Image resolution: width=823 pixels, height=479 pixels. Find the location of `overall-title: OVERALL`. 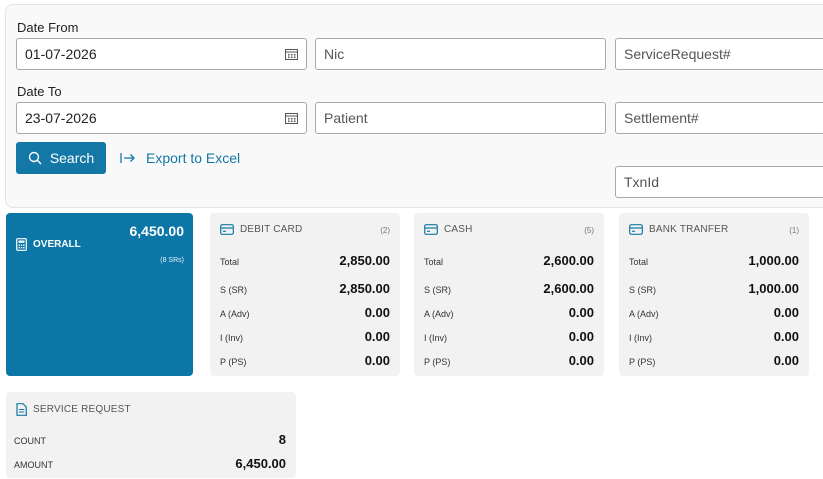

overall-title: OVERALL is located at coordinates (48, 244).